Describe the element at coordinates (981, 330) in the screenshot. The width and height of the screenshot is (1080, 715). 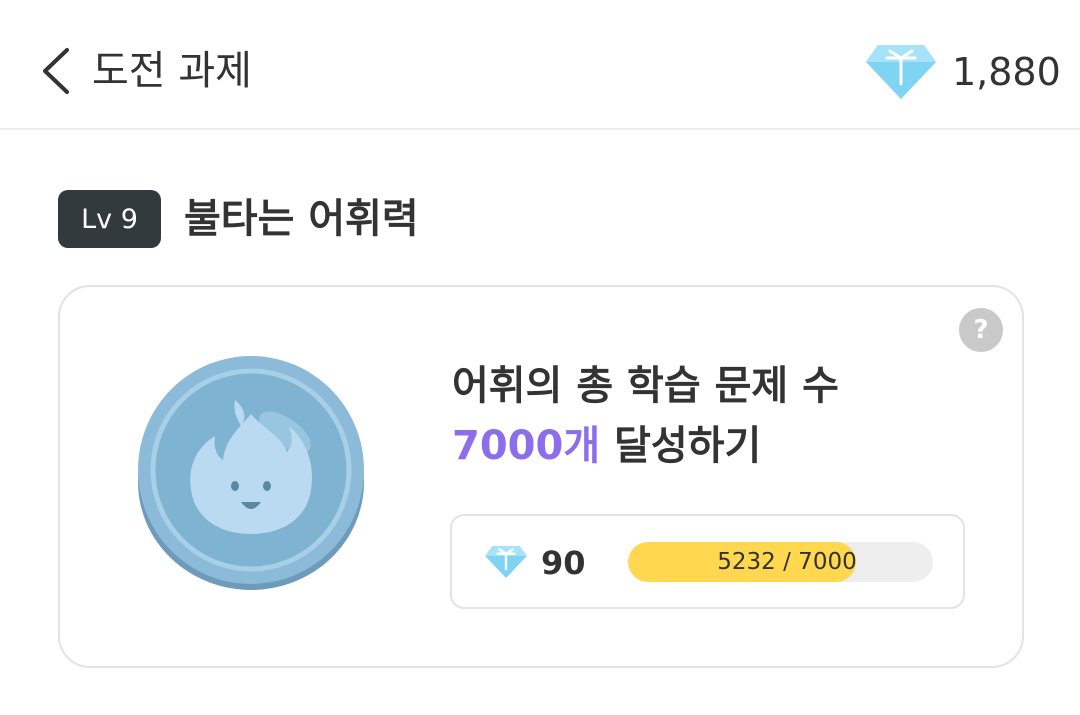
I see `help-button: ?` at that location.